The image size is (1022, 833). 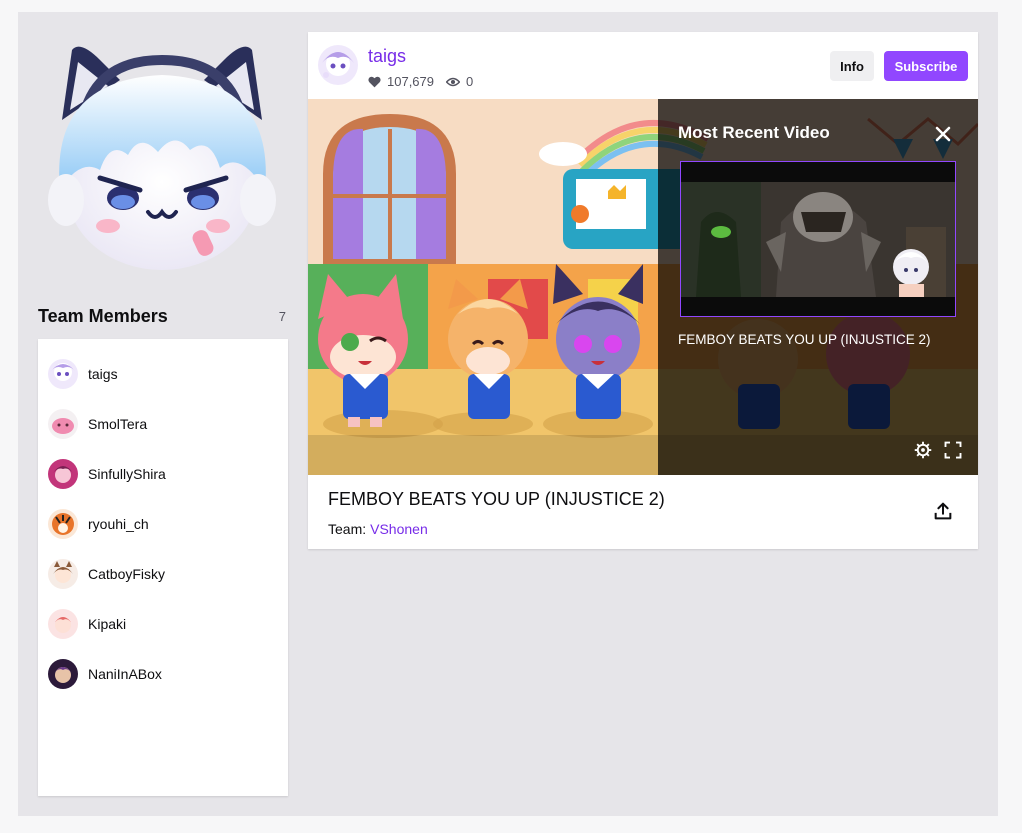 I want to click on team-members-count: 7, so click(x=282, y=316).